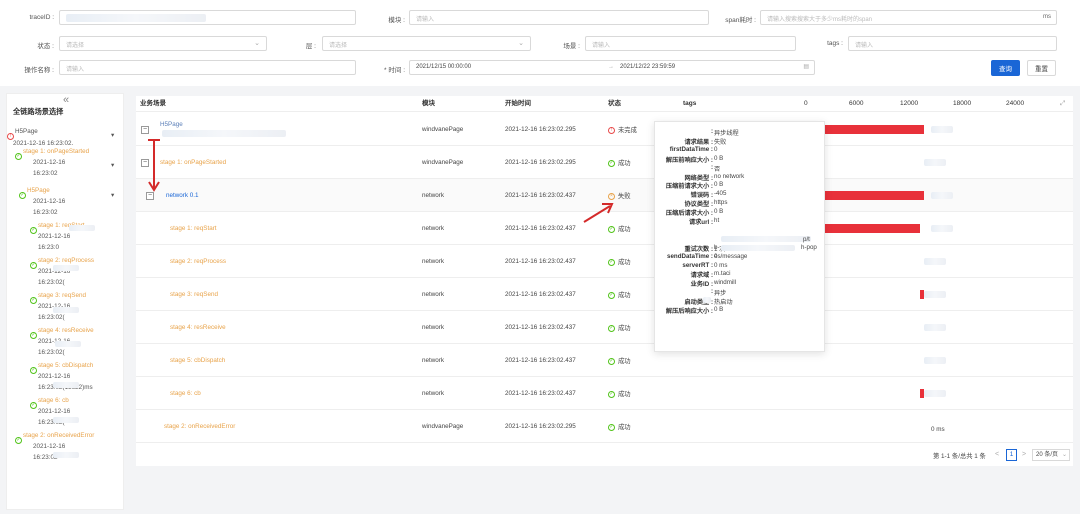 The width and height of the screenshot is (1080, 514). What do you see at coordinates (197, 360) in the screenshot?
I see `scene-cell: stage 5: cbDispatch` at bounding box center [197, 360].